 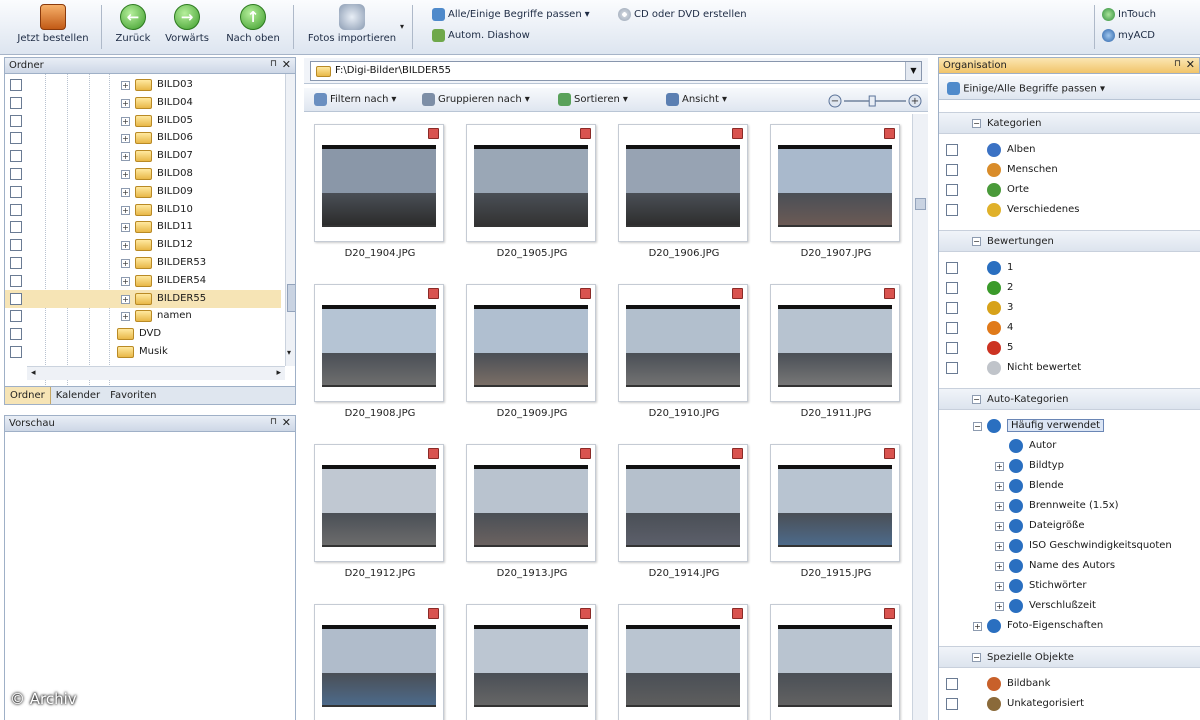 I want to click on folder-item: + BILD04, so click(x=143, y=103).